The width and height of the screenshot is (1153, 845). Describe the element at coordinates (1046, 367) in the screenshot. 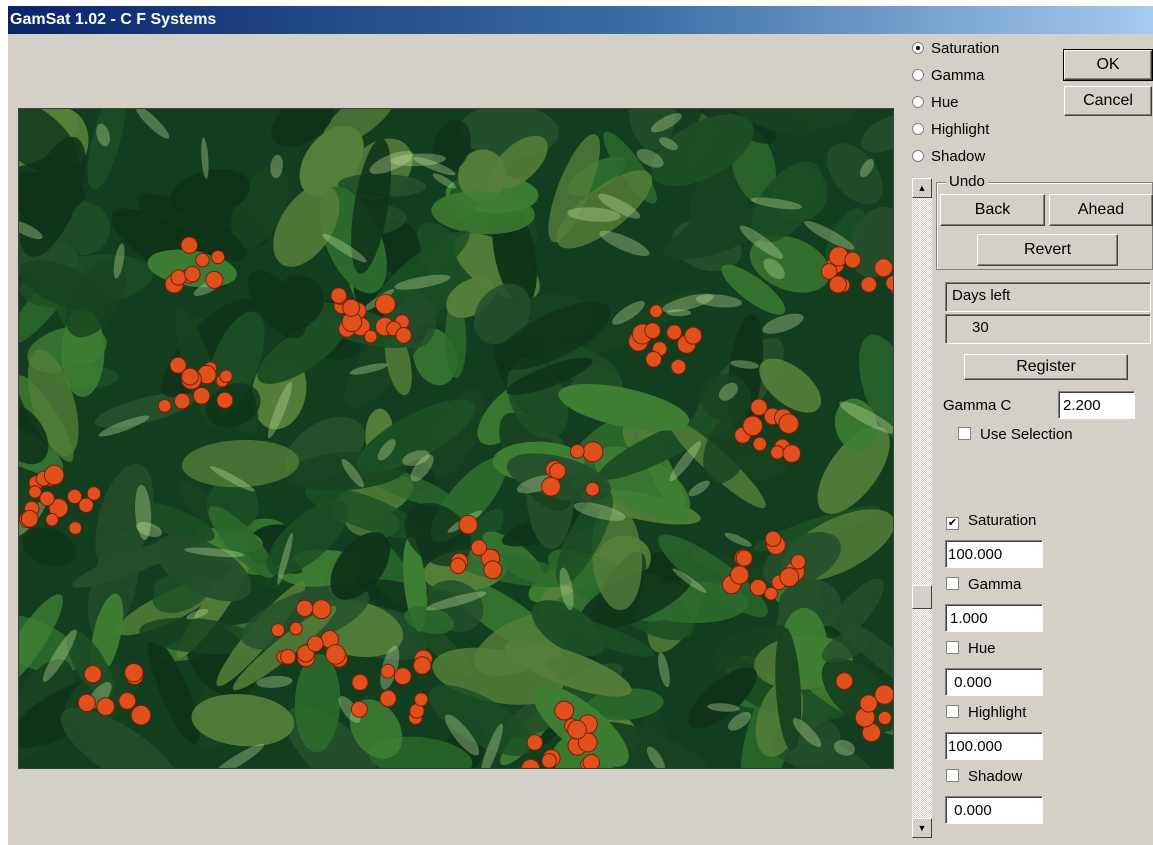

I see `register-button: Register` at that location.